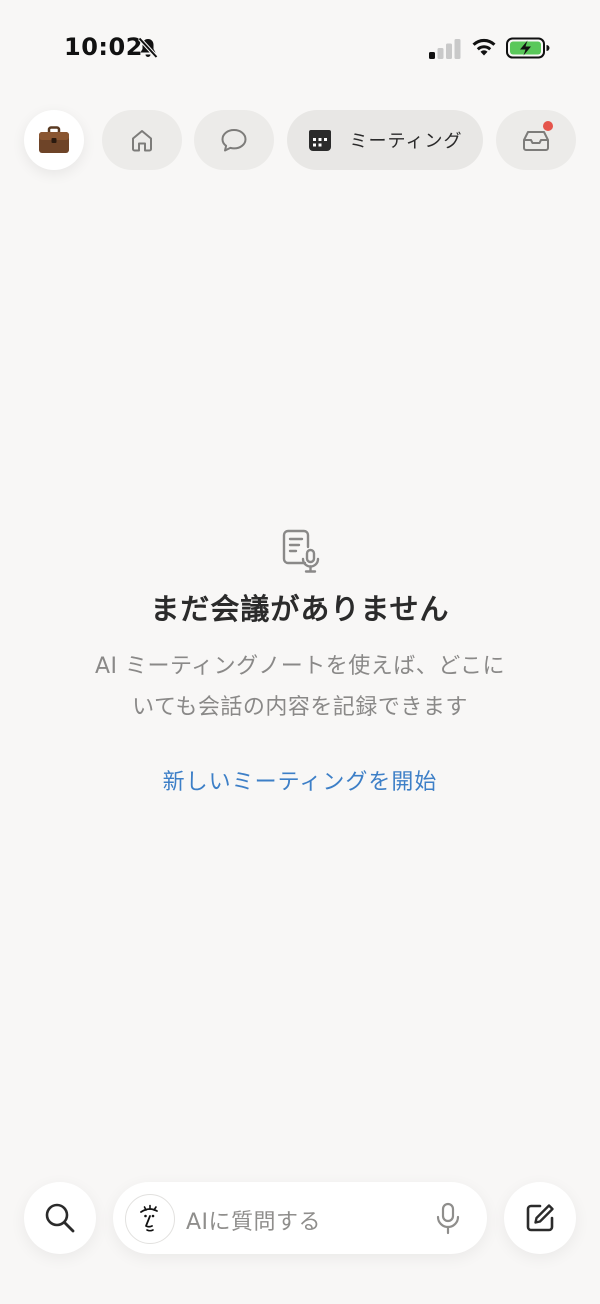 The image size is (600, 1304). I want to click on empty-state-description: AI ミーティングノートを使えば、どこにいても会話の内容を記録できます, so click(300, 687).